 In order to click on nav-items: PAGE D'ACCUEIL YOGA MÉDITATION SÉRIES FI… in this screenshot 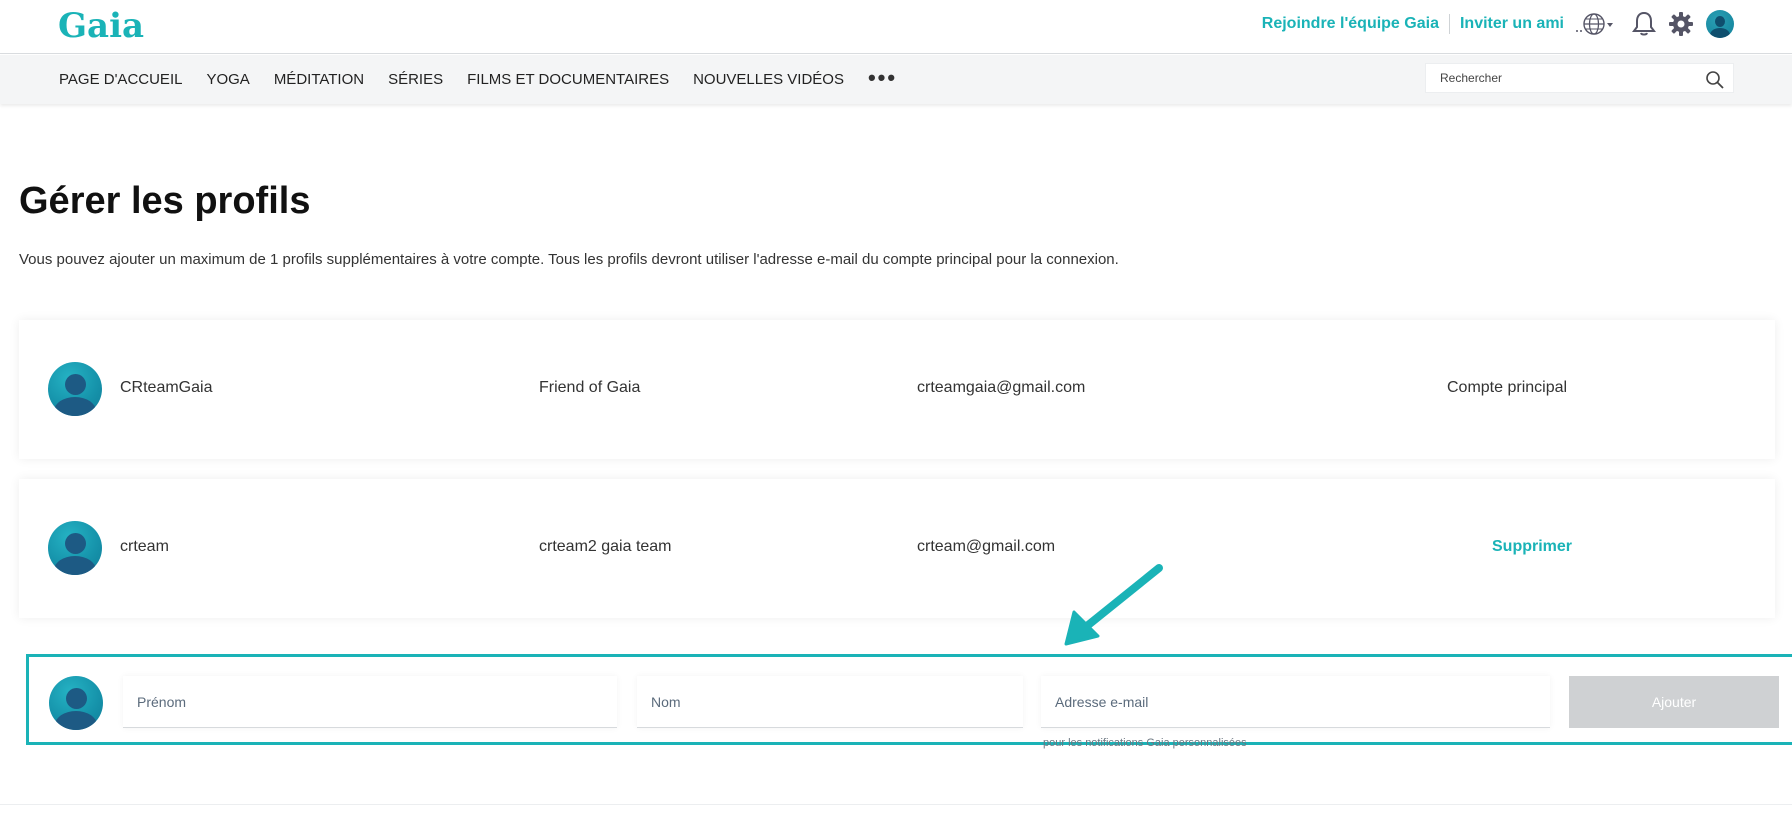, I will do `click(478, 79)`.